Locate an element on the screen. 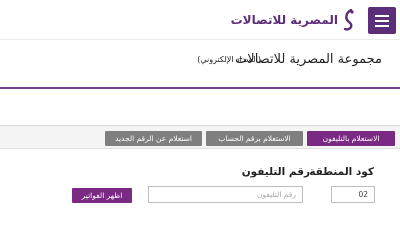  page-subtitle: (السداد الإلكتروني) is located at coordinates (229, 59).